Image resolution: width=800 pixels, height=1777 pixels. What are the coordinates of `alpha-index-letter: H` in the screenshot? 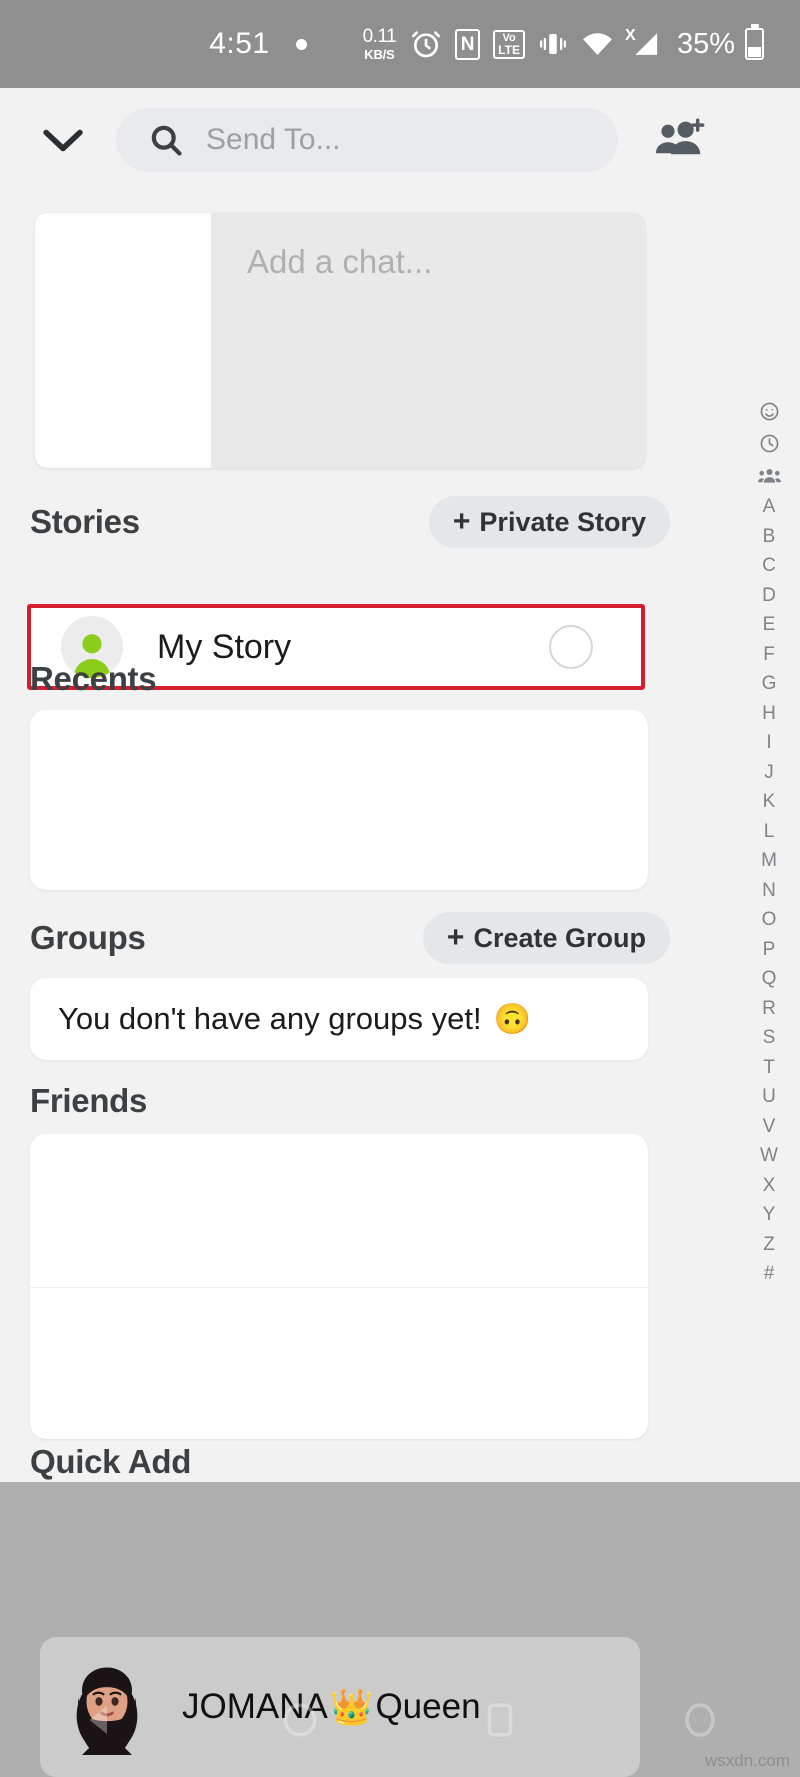 It's located at (769, 714).